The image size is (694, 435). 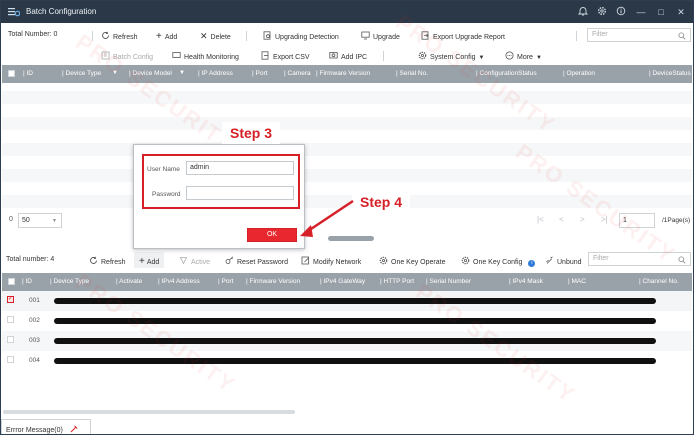 I want to click on export-csv-button: Export CSV, so click(x=285, y=56).